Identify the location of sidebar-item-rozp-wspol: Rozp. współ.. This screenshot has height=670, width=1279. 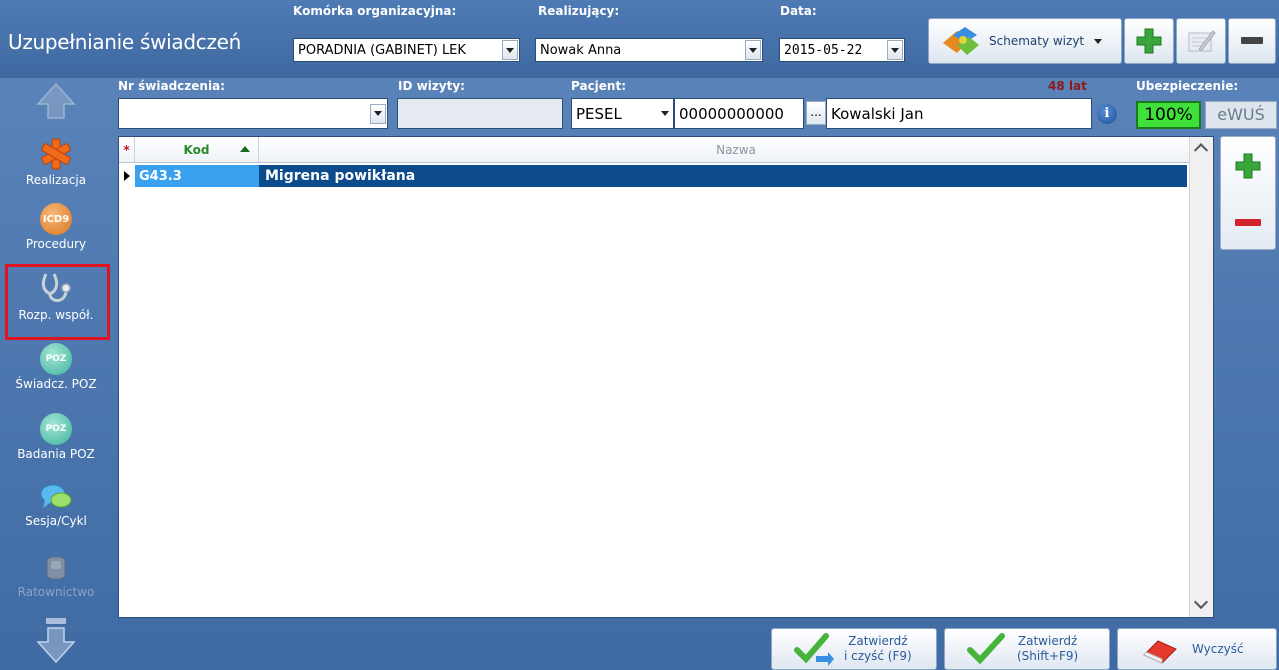
(56, 296).